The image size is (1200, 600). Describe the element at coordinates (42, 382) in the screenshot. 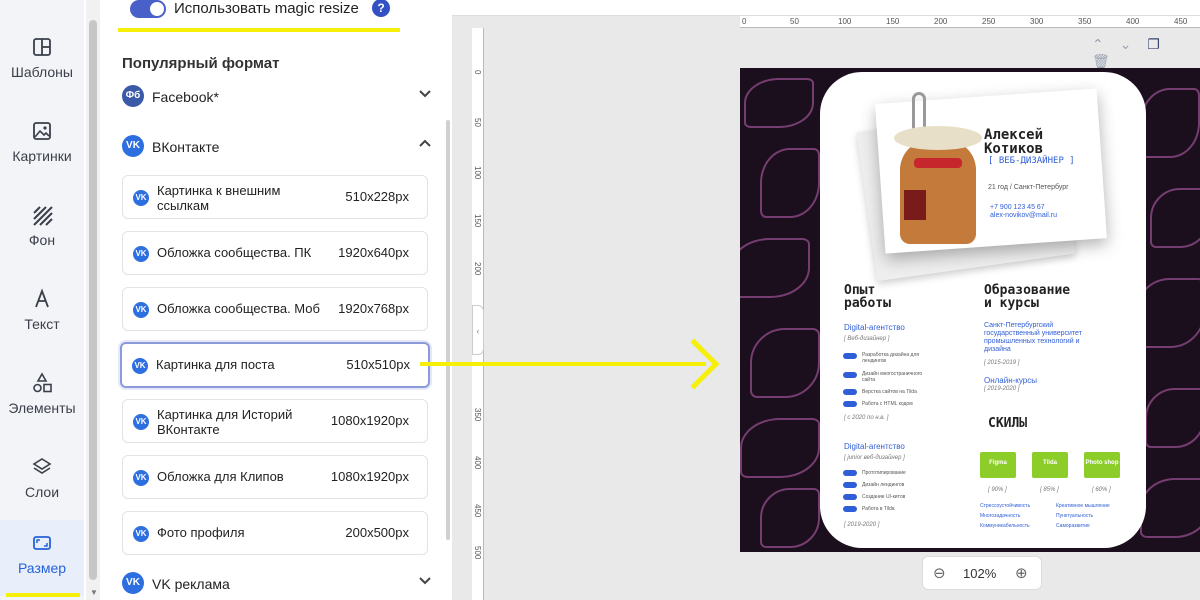

I see `shapes-icon` at that location.